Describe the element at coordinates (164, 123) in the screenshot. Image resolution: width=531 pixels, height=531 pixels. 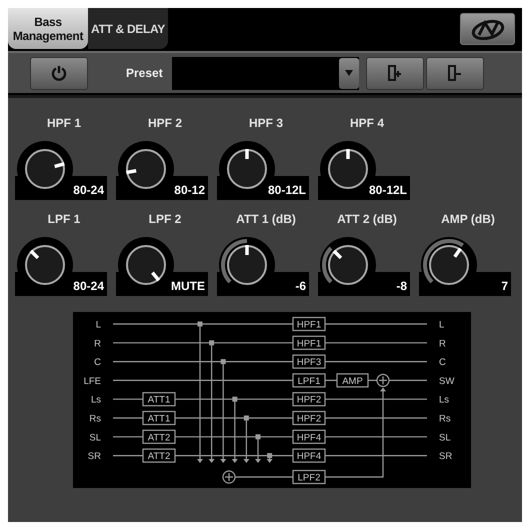
I see `knob-label: HPF 2` at that location.